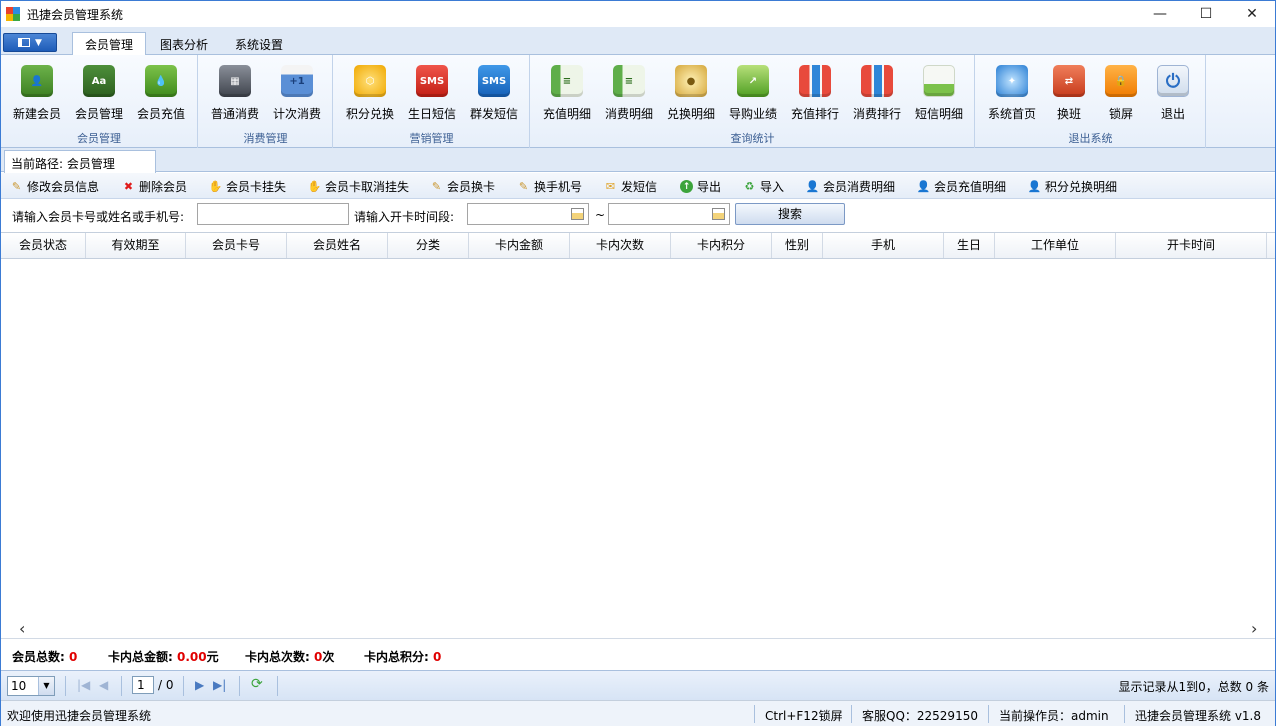  What do you see at coordinates (638, 685) in the screenshot?
I see `pager-bar: 10 ▼ |◀ ◀ 1 / 0 ▶ ▶| ⟳ 显示记录从1到0，总数 0 条` at bounding box center [638, 685].